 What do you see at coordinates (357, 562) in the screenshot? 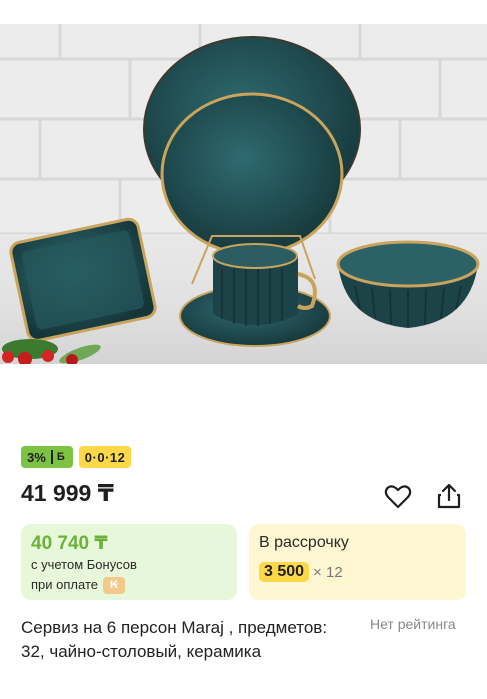
I see `installment-card: В рассрочку 3 500 × 12` at bounding box center [357, 562].